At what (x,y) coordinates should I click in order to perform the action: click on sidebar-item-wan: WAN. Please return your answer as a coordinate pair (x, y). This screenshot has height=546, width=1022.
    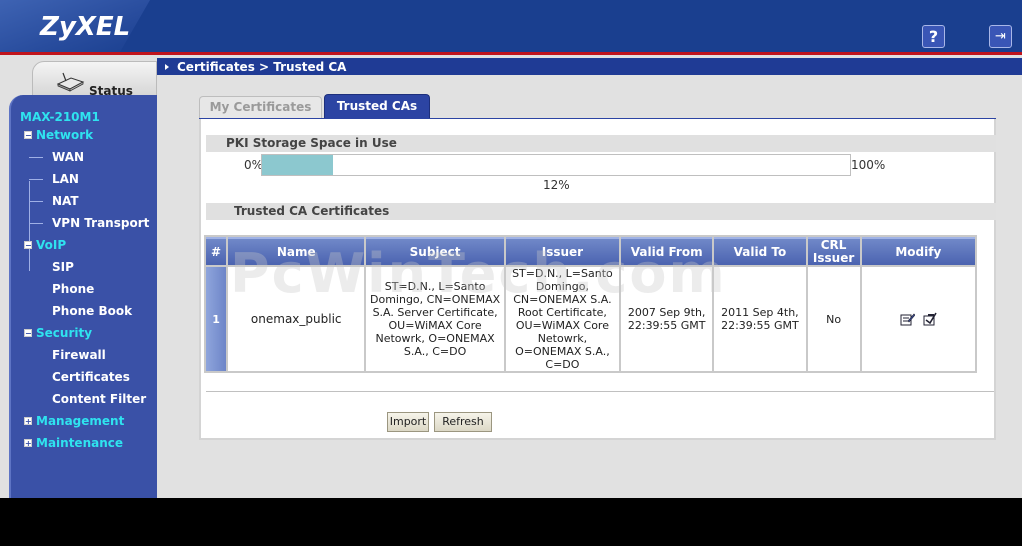
    Looking at the image, I should click on (68, 157).